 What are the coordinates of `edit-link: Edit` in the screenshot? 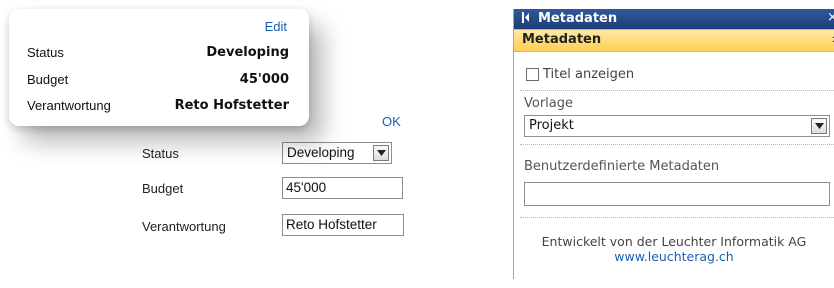 It's located at (276, 26).